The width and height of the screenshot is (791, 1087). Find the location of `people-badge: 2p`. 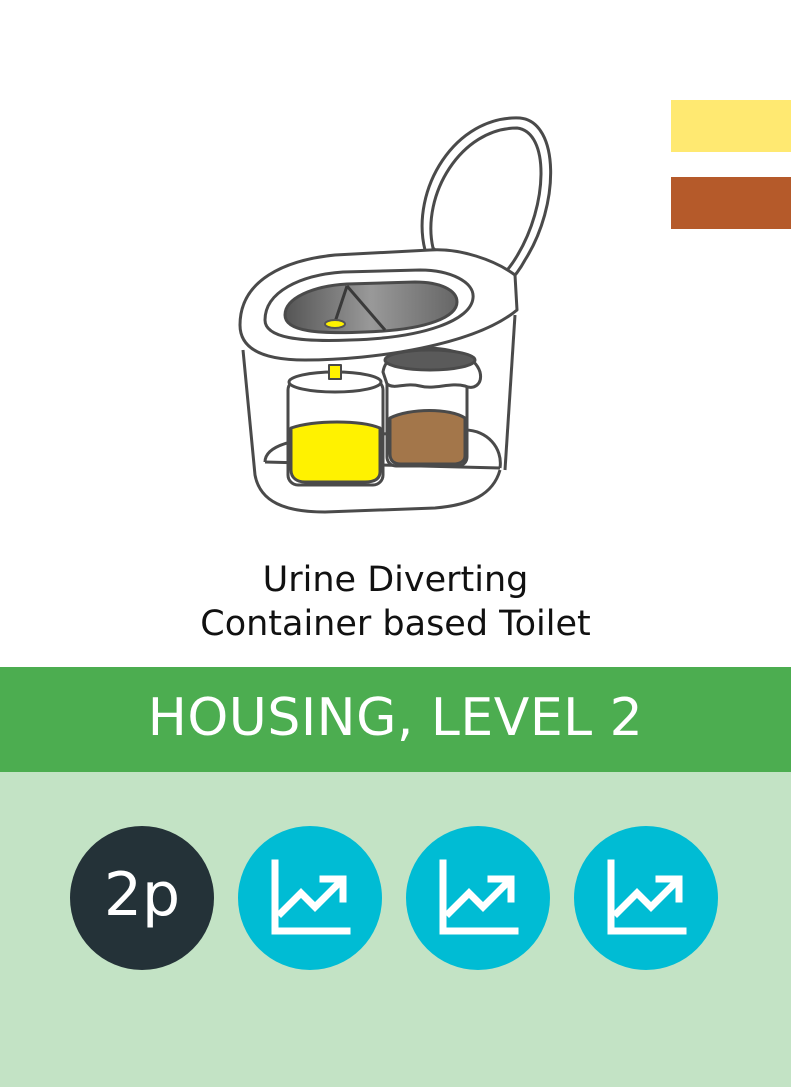

people-badge: 2p is located at coordinates (142, 898).